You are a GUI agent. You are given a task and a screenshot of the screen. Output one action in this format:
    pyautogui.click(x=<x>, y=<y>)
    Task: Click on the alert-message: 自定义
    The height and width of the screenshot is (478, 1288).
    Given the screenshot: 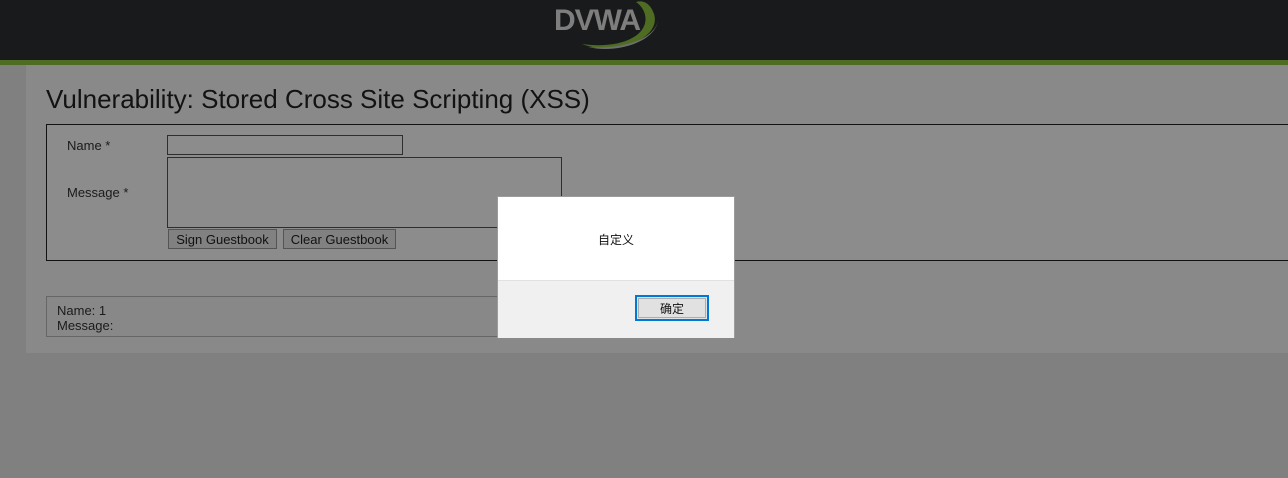 What is the action you would take?
    pyautogui.click(x=615, y=240)
    